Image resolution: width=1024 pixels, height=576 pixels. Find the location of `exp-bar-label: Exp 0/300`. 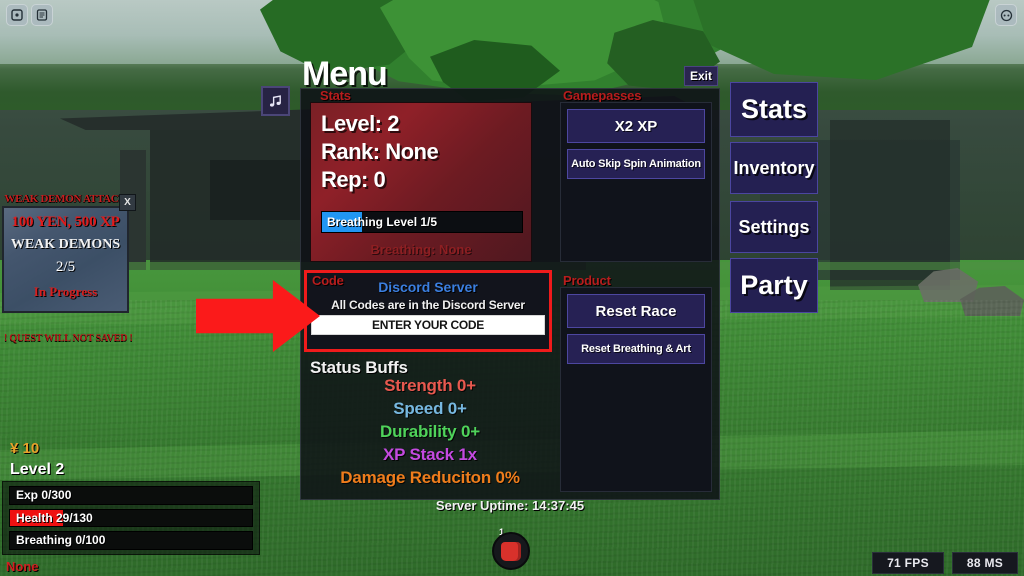

exp-bar-label: Exp 0/300 is located at coordinates (44, 495).